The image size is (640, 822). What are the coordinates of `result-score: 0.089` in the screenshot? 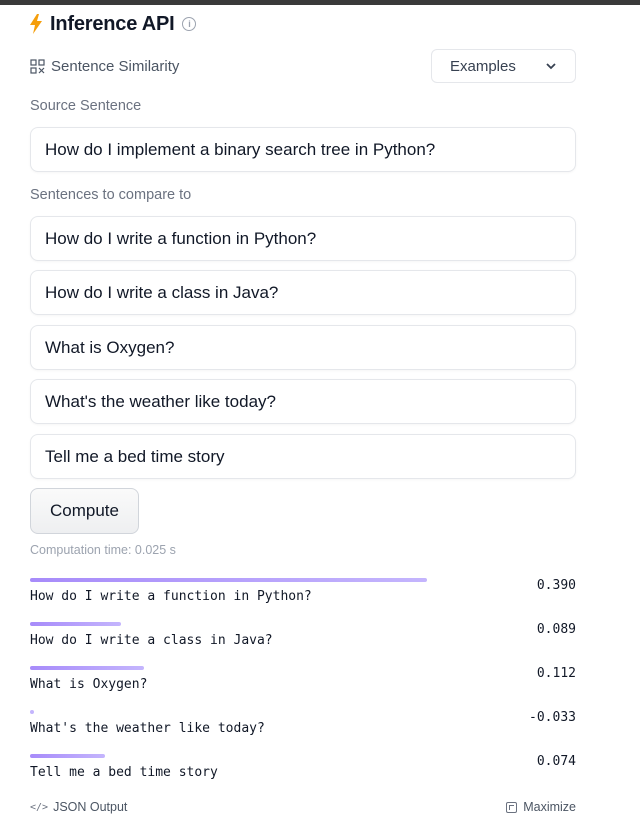 It's located at (556, 629).